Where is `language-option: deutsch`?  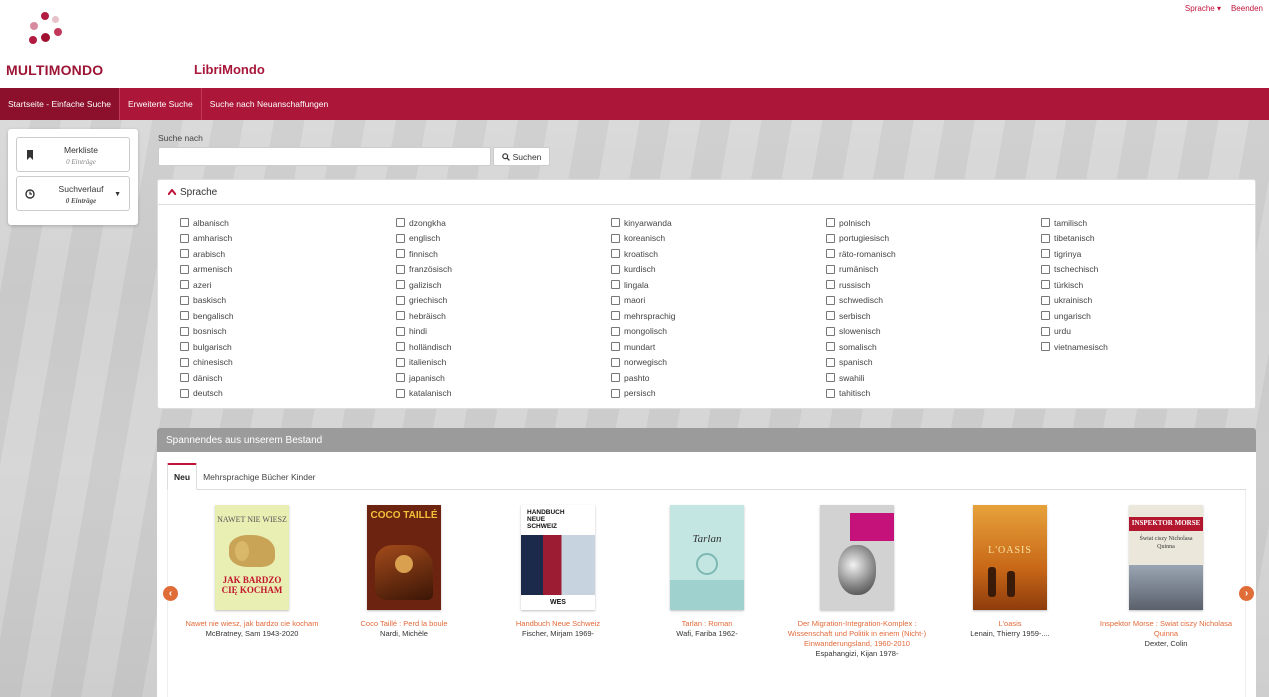
language-option: deutsch is located at coordinates (280, 394).